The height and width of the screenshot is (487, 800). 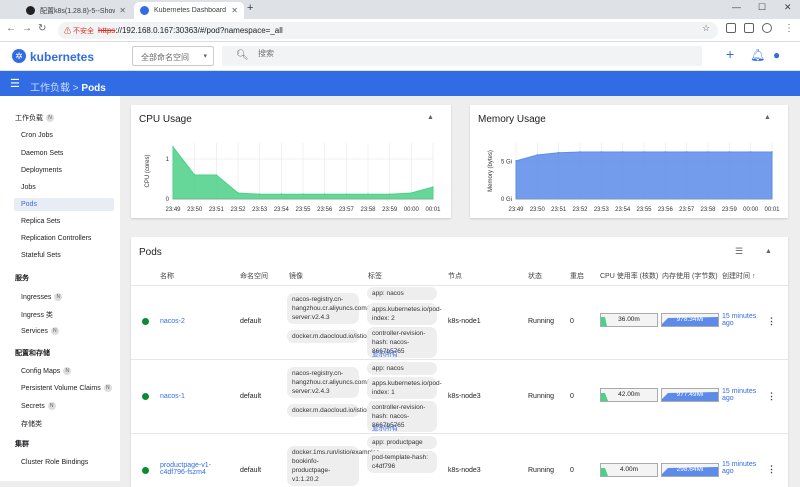 What do you see at coordinates (402, 462) in the screenshot?
I see `label-chip: pod-template-hash: c4df796` at bounding box center [402, 462].